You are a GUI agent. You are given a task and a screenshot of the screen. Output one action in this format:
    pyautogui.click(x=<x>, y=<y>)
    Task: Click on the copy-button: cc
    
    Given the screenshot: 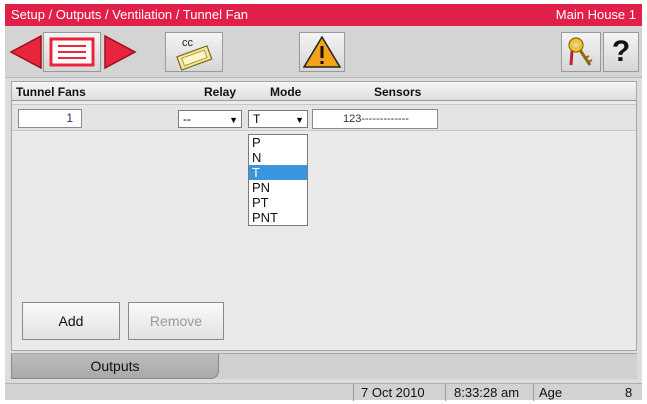 What is the action you would take?
    pyautogui.click(x=194, y=52)
    